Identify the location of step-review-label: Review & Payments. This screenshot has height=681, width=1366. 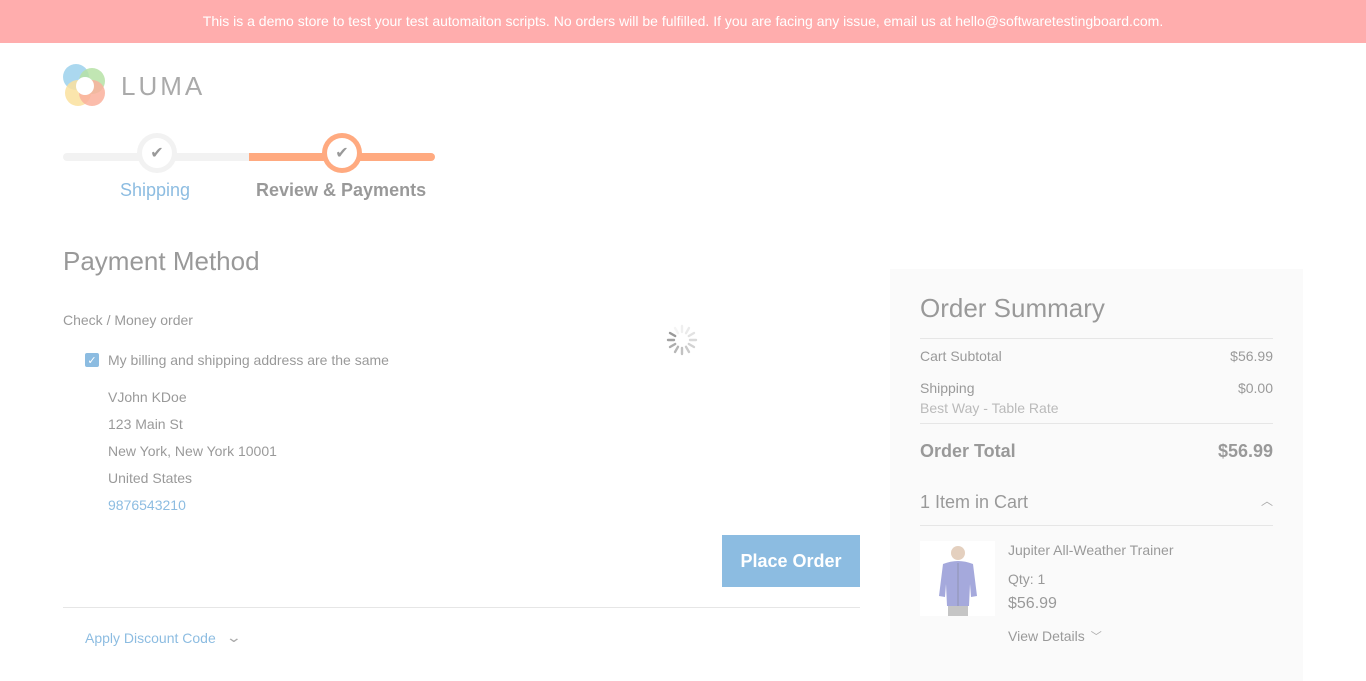
(341, 190).